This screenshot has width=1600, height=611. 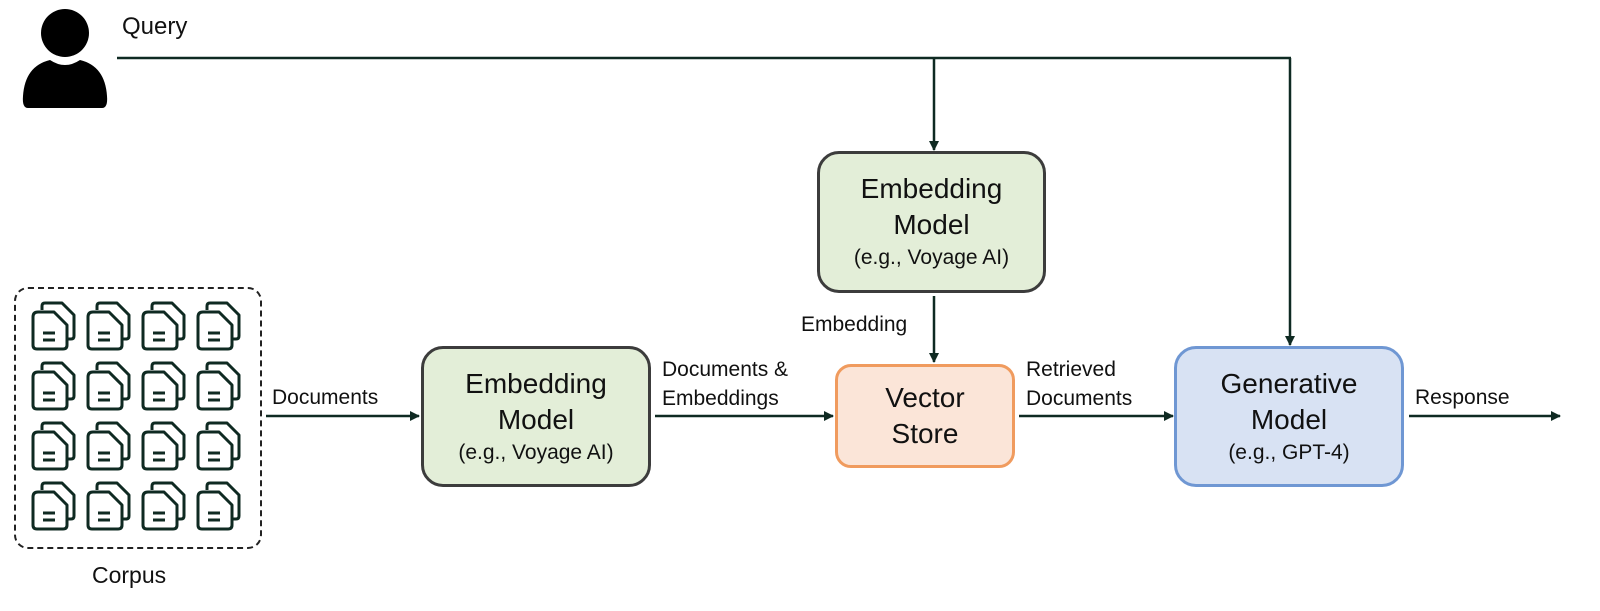 What do you see at coordinates (129, 575) in the screenshot?
I see `corpus-label: Corpus` at bounding box center [129, 575].